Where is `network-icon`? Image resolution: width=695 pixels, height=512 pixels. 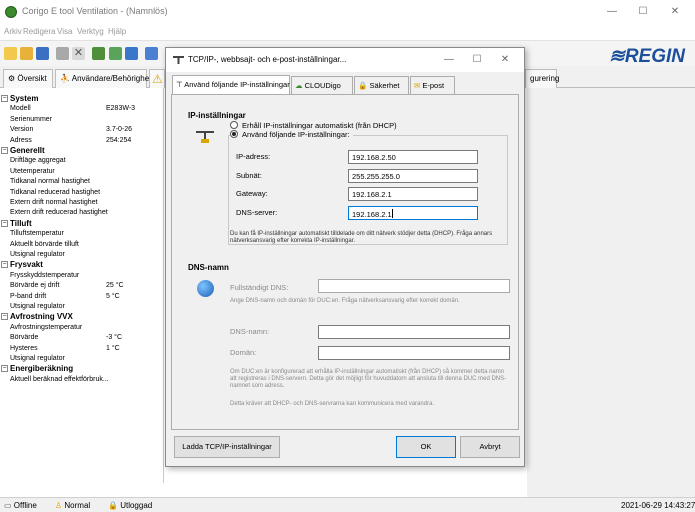 network-icon is located at coordinates (178, 60).